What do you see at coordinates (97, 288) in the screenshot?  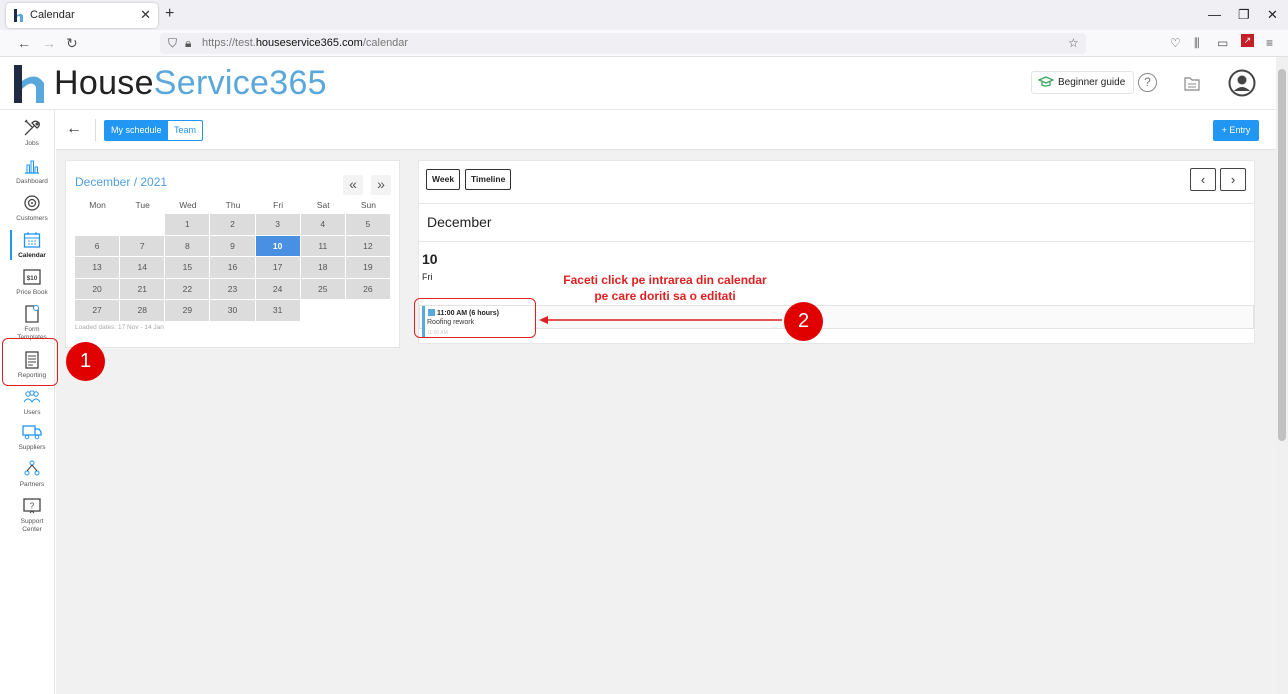 I see `calendar-day: 20` at bounding box center [97, 288].